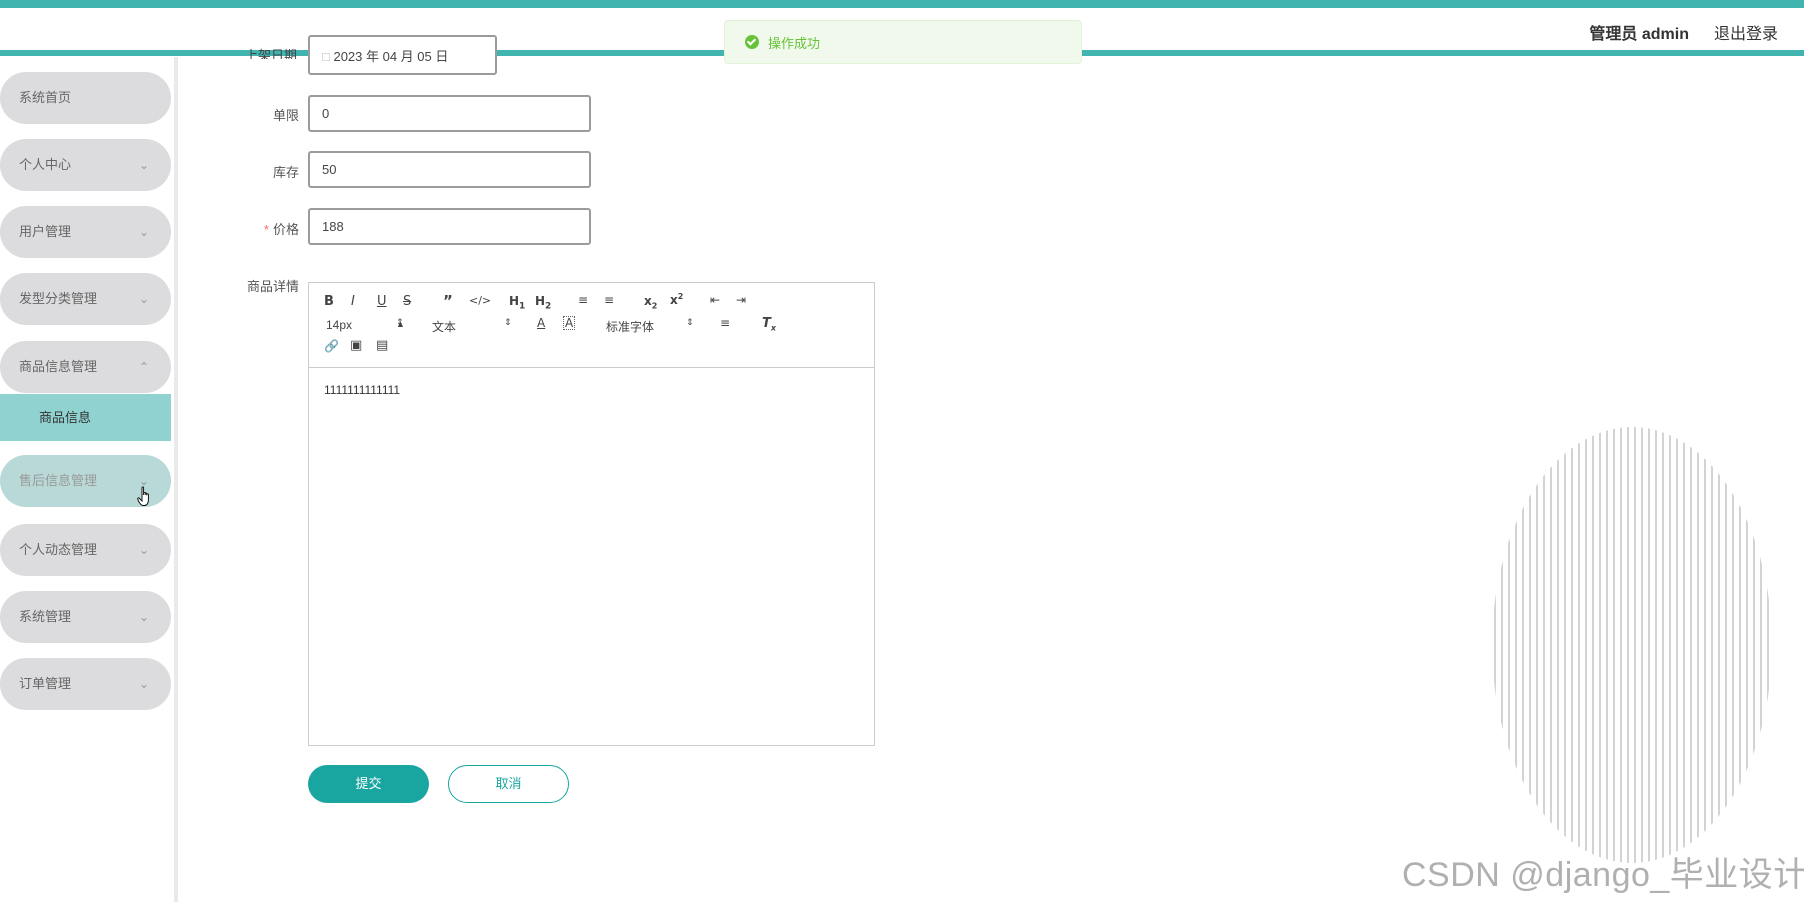 The height and width of the screenshot is (902, 1804). What do you see at coordinates (366, 325) in the screenshot?
I see `font-size-select: 14px ▲` at bounding box center [366, 325].